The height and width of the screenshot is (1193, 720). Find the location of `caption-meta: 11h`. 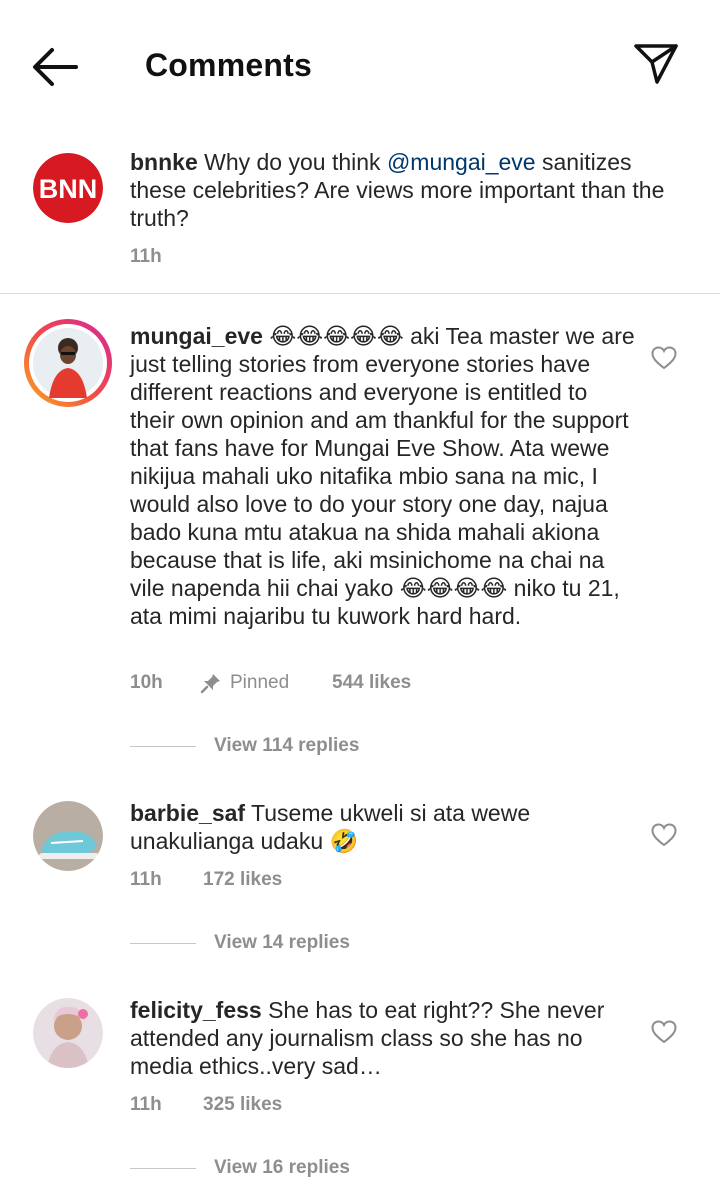

caption-meta: 11h is located at coordinates (146, 257).